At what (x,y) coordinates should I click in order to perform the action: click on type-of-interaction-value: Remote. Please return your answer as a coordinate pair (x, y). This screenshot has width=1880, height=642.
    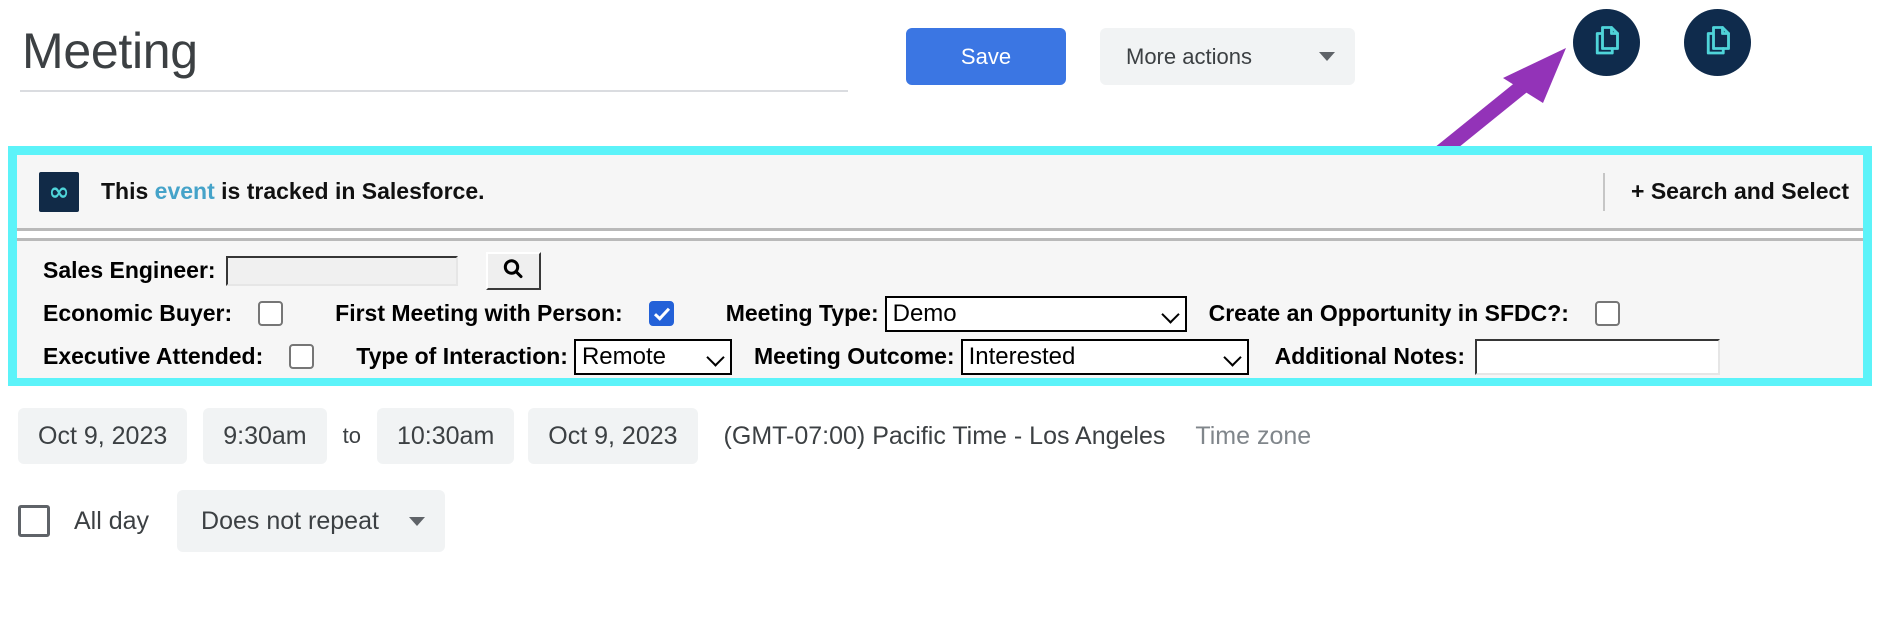
    Looking at the image, I should click on (624, 356).